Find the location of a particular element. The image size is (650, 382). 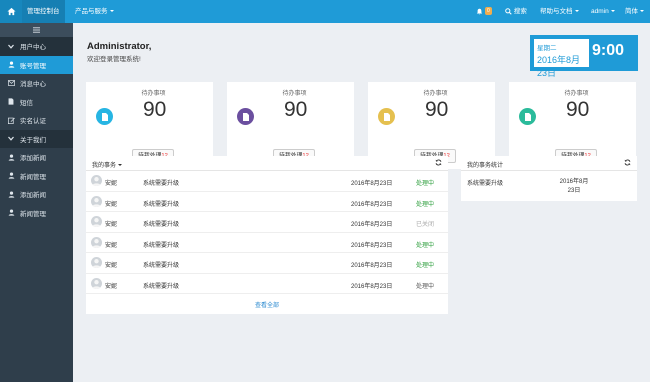

sidebar-item-news-manage: 新闻管理 is located at coordinates (36, 176).